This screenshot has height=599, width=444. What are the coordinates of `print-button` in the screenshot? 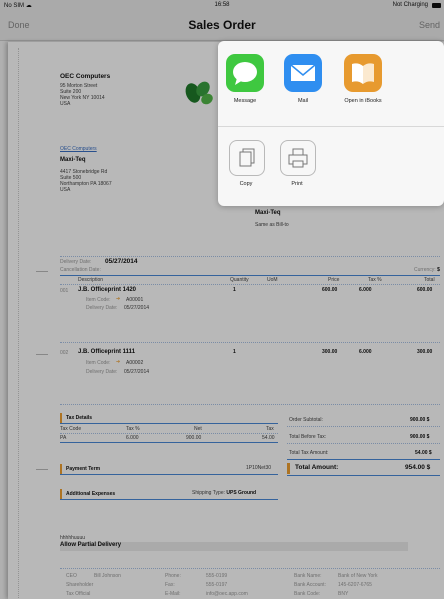 It's located at (298, 158).